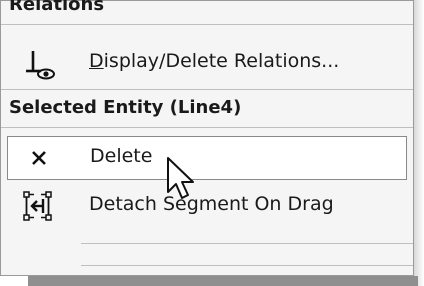 This screenshot has width=424, height=286. Describe the element at coordinates (419, 143) in the screenshot. I see `menu-shadow-right` at that location.